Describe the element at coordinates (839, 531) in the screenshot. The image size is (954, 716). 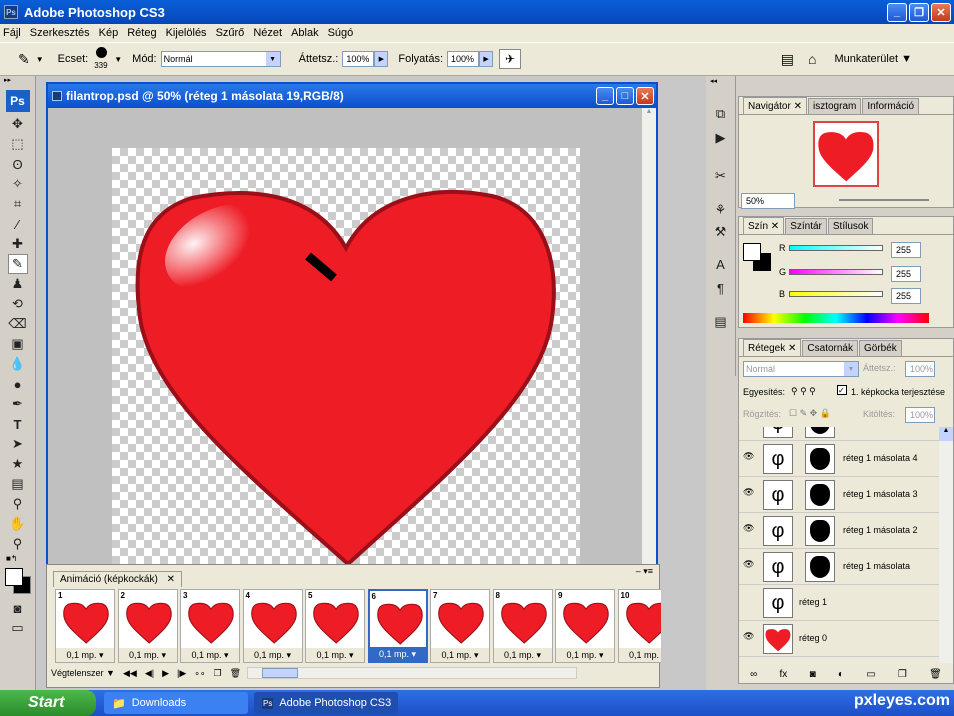
I see `layer-row: 👁 φ réteg 1 másolata 2` at that location.